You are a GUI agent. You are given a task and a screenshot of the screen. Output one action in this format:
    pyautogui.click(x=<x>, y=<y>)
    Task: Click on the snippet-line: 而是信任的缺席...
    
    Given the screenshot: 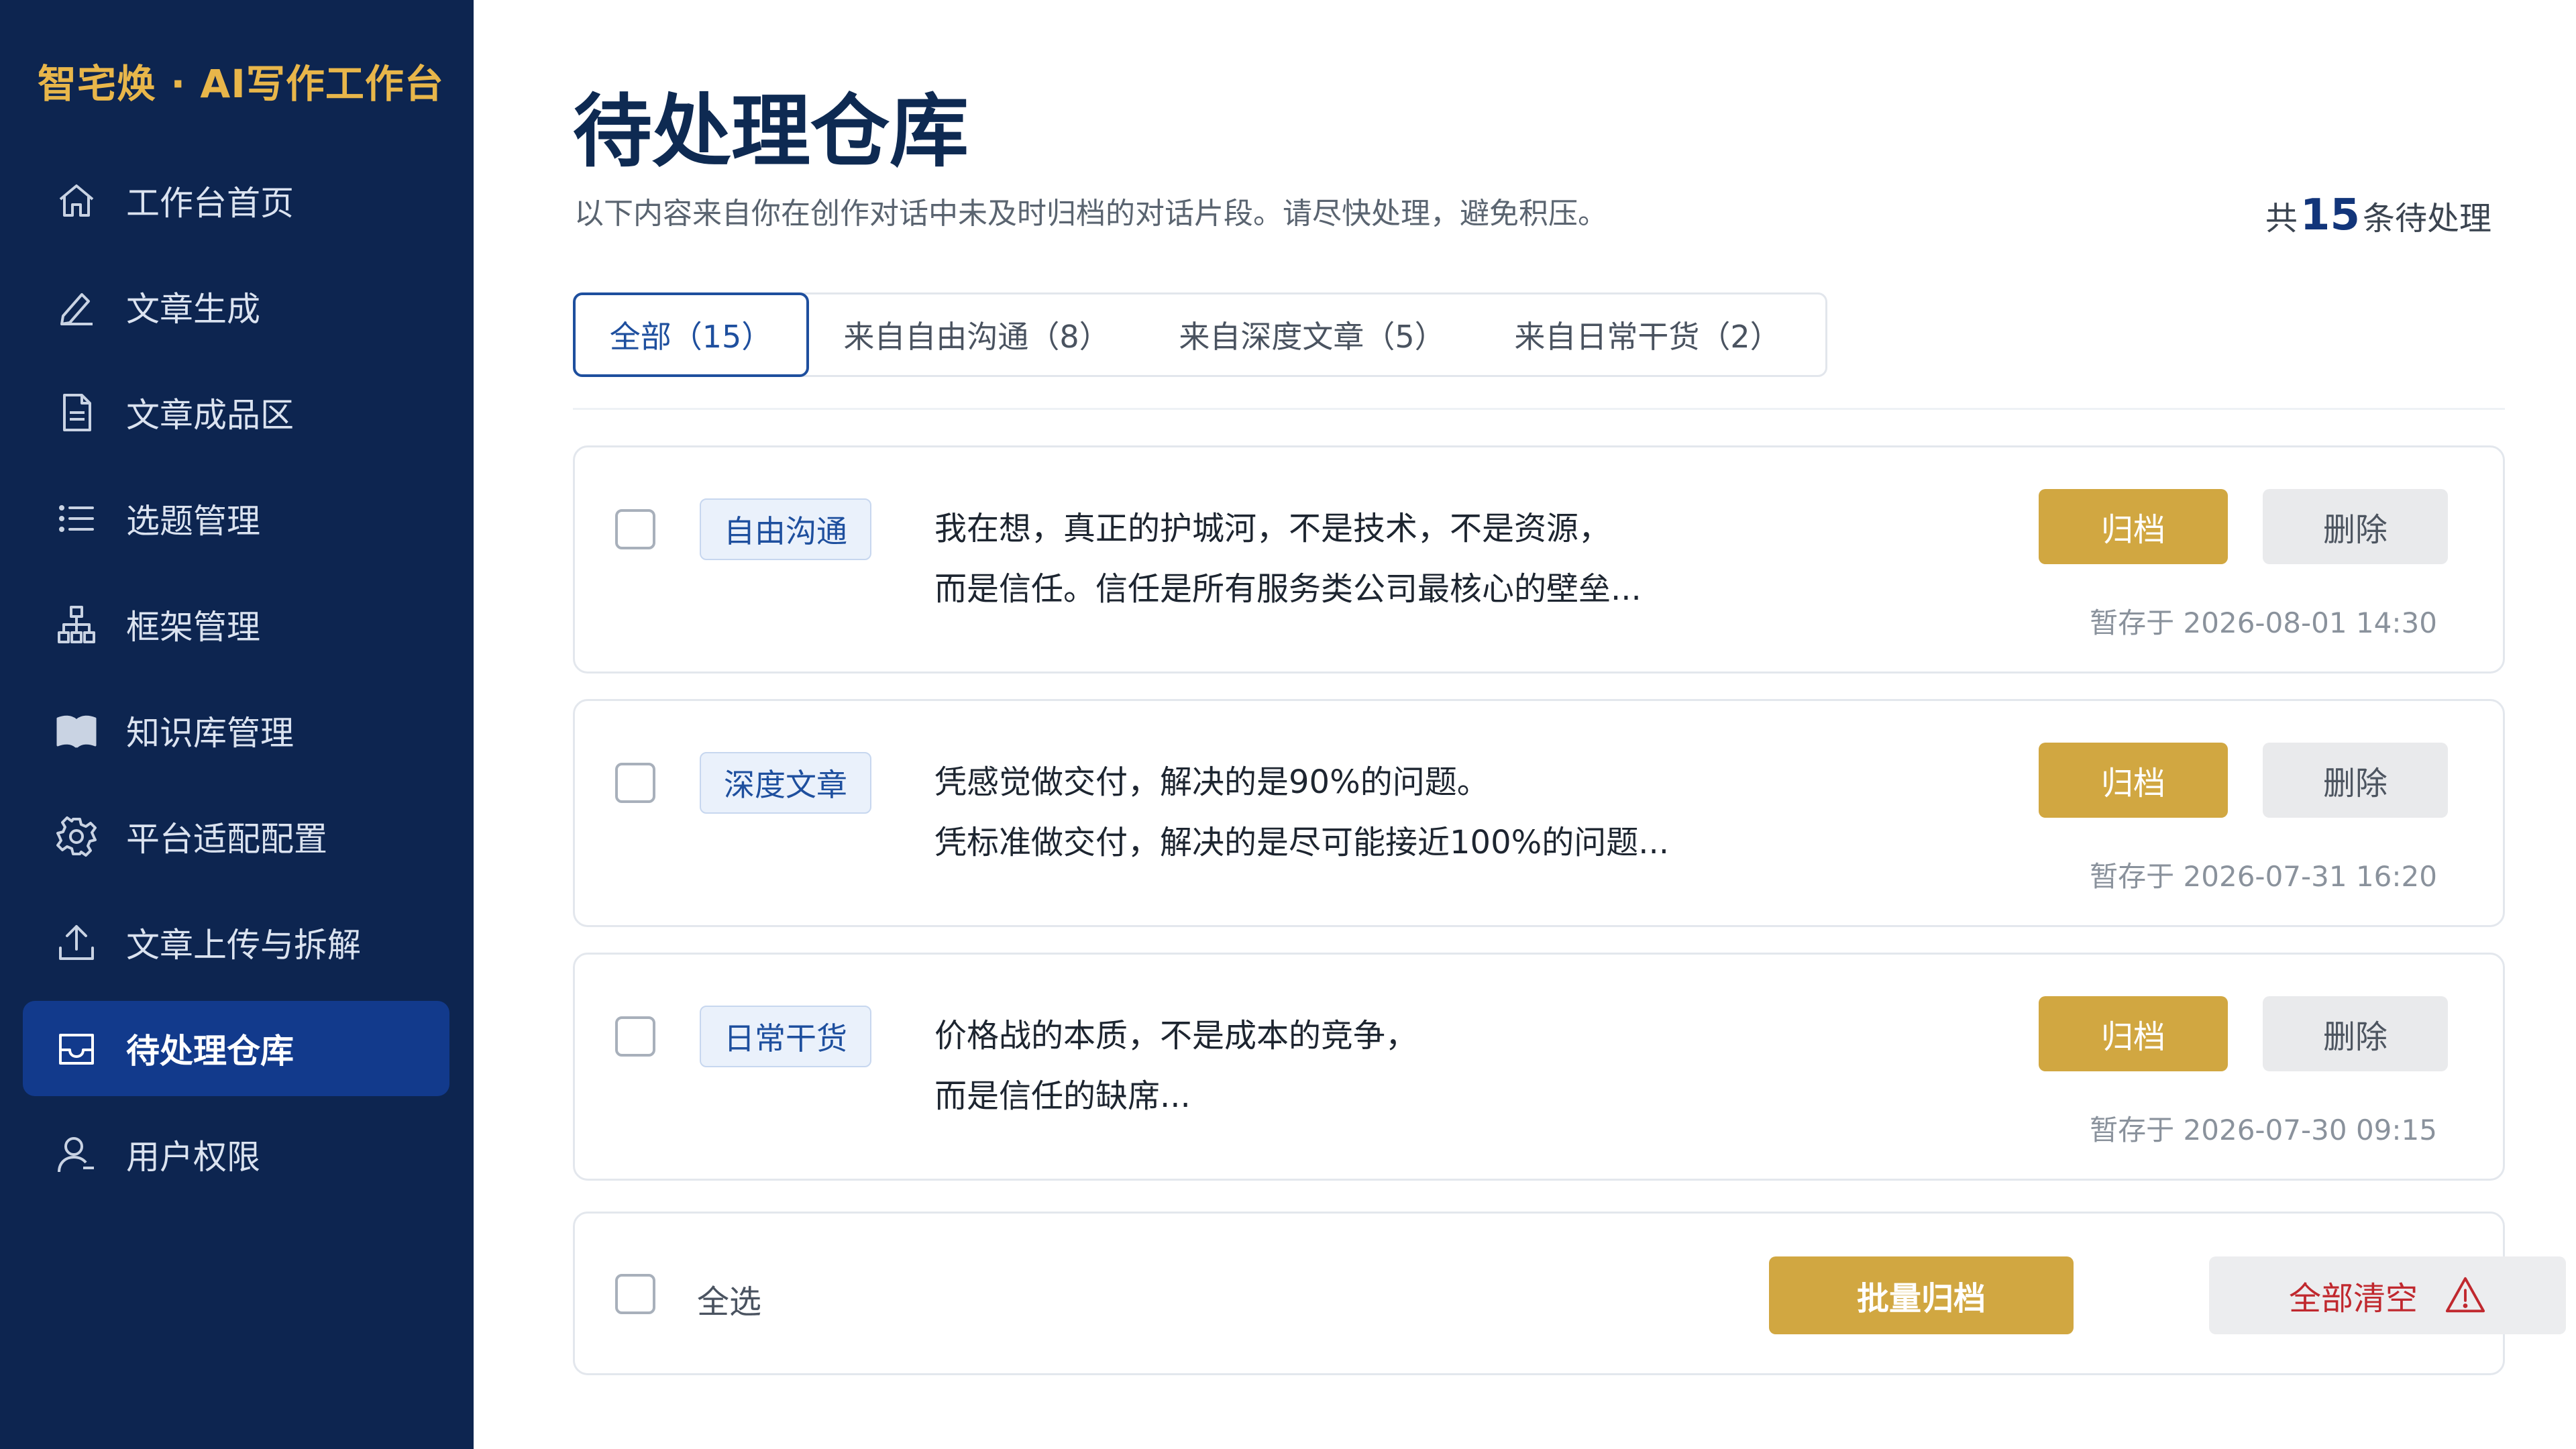 What is the action you would take?
    pyautogui.click(x=1062, y=1096)
    